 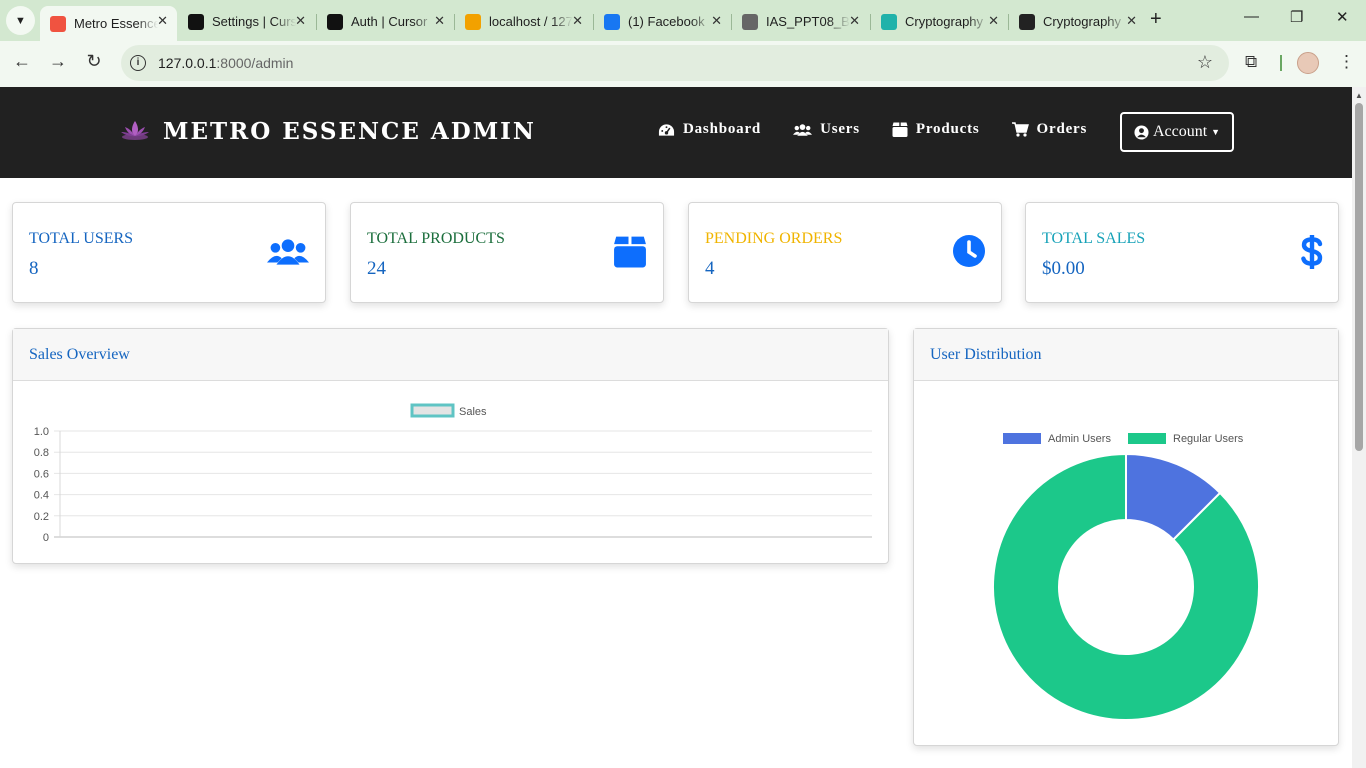 What do you see at coordinates (1342, 17) in the screenshot?
I see `close-window-button: ✕` at bounding box center [1342, 17].